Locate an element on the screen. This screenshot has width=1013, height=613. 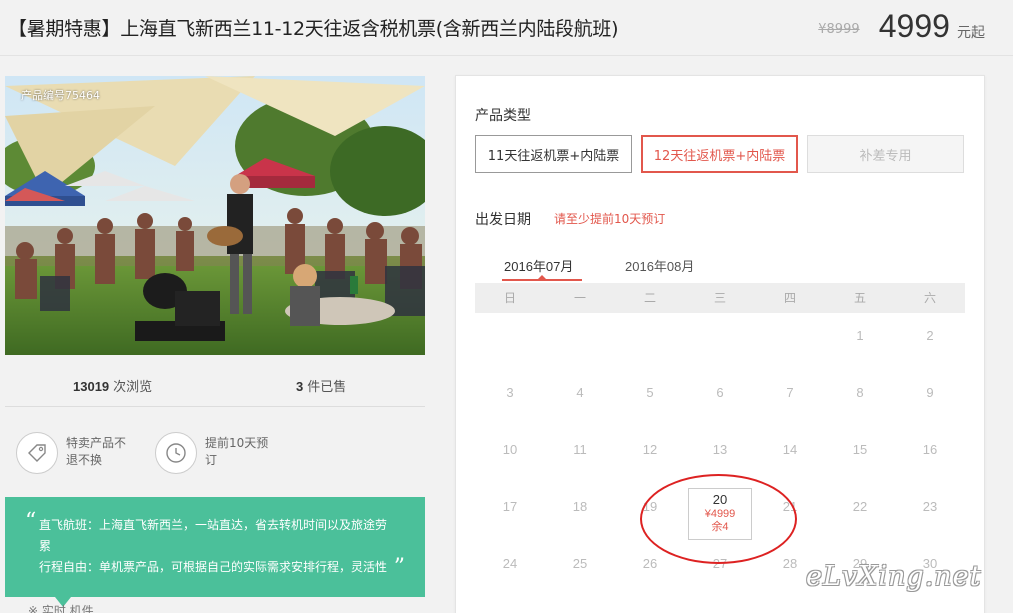
weekday-sat: 六 is located at coordinates (929, 298).